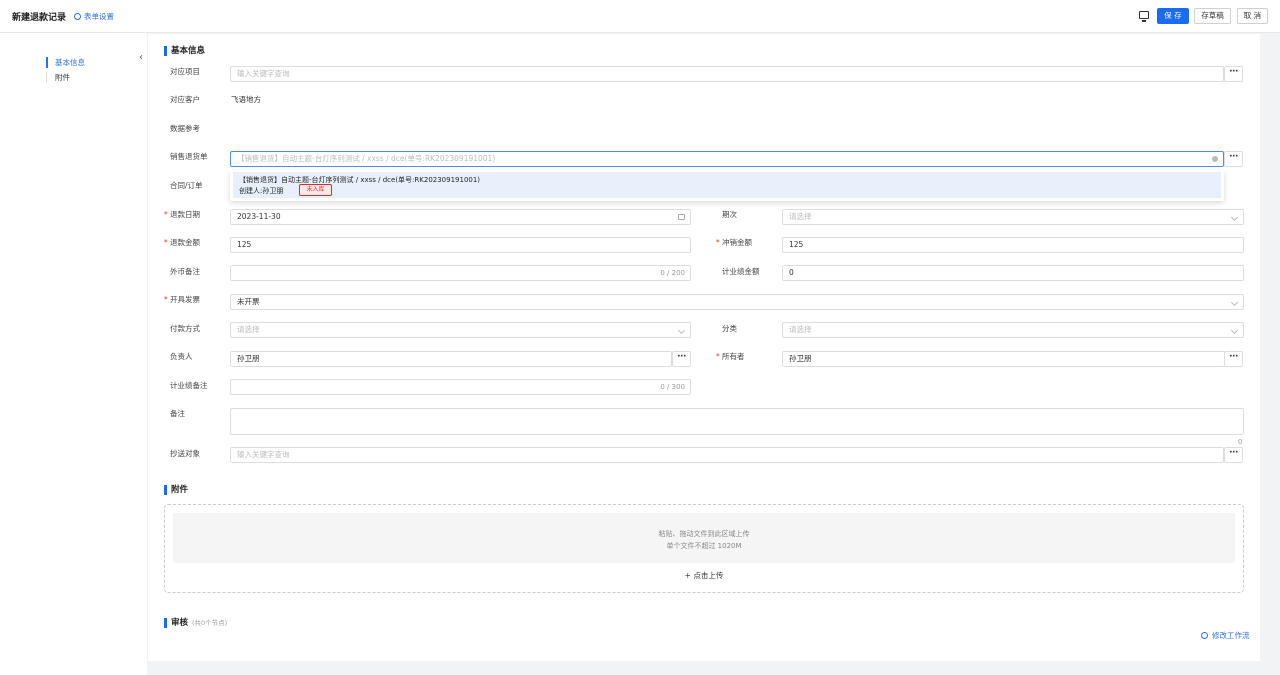  Describe the element at coordinates (185, 271) in the screenshot. I see `fx-note-label: 外币备注` at that location.